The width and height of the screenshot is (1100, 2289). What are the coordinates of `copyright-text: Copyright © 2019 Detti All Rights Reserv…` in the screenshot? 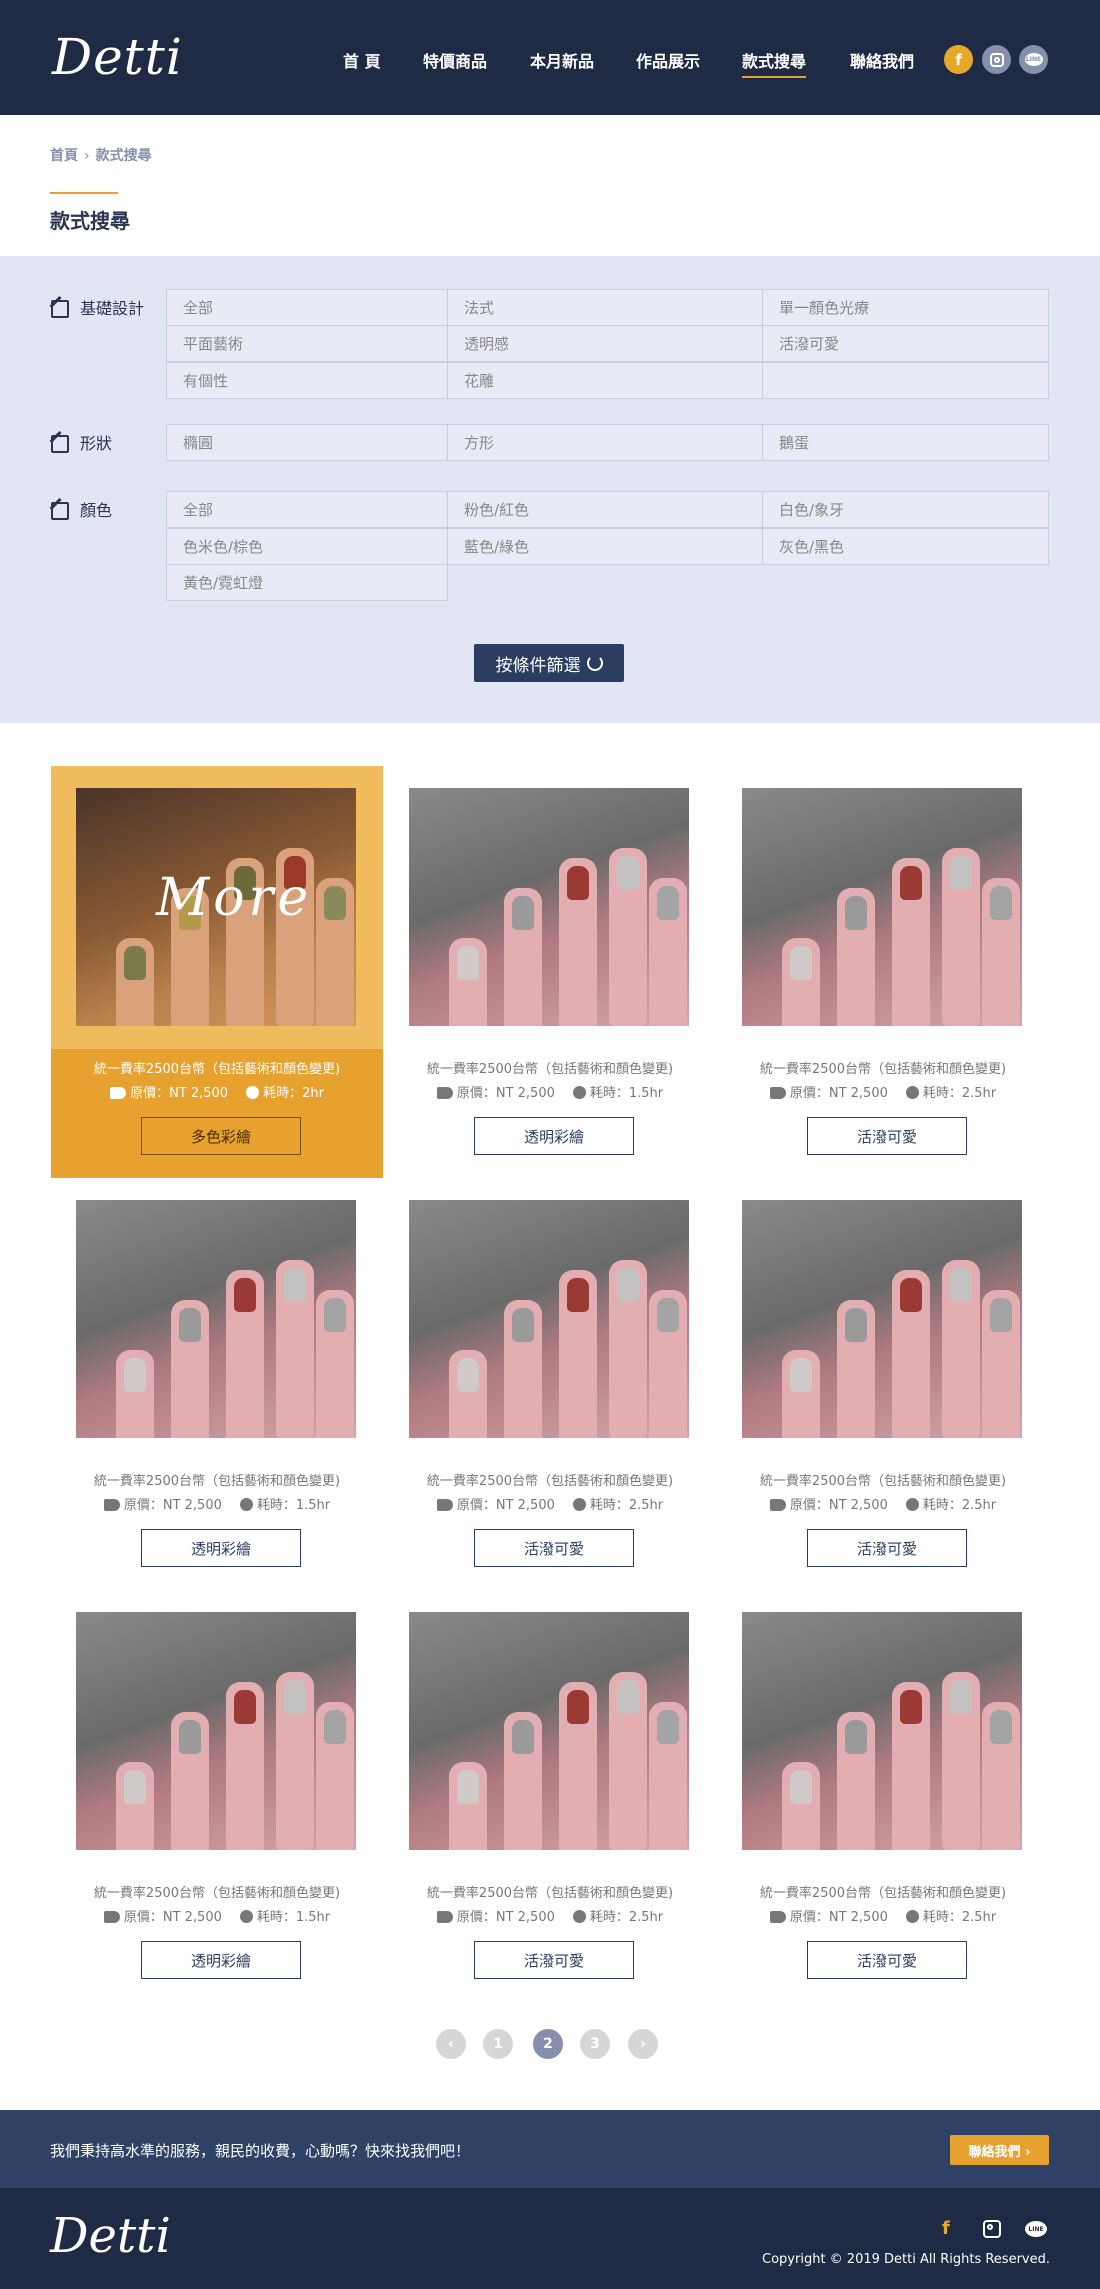 It's located at (906, 2259).